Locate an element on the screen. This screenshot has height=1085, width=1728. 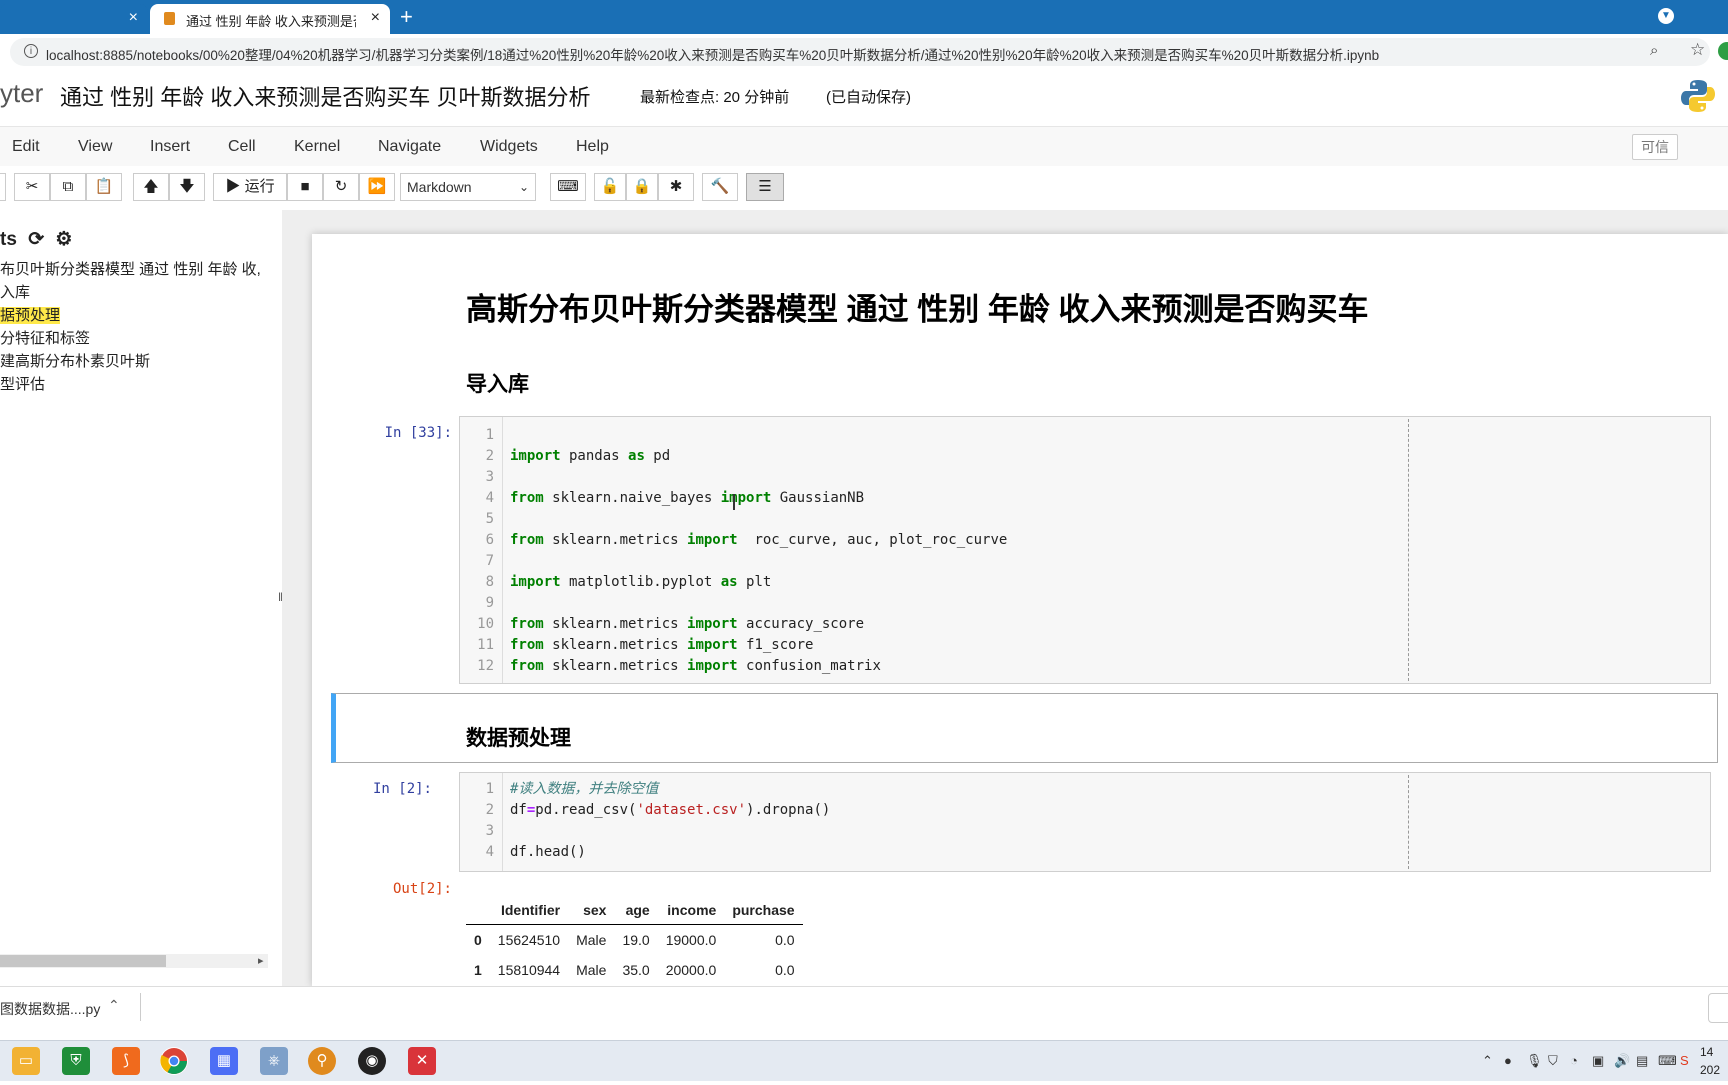
table-cell: 19.0 is located at coordinates (636, 940).